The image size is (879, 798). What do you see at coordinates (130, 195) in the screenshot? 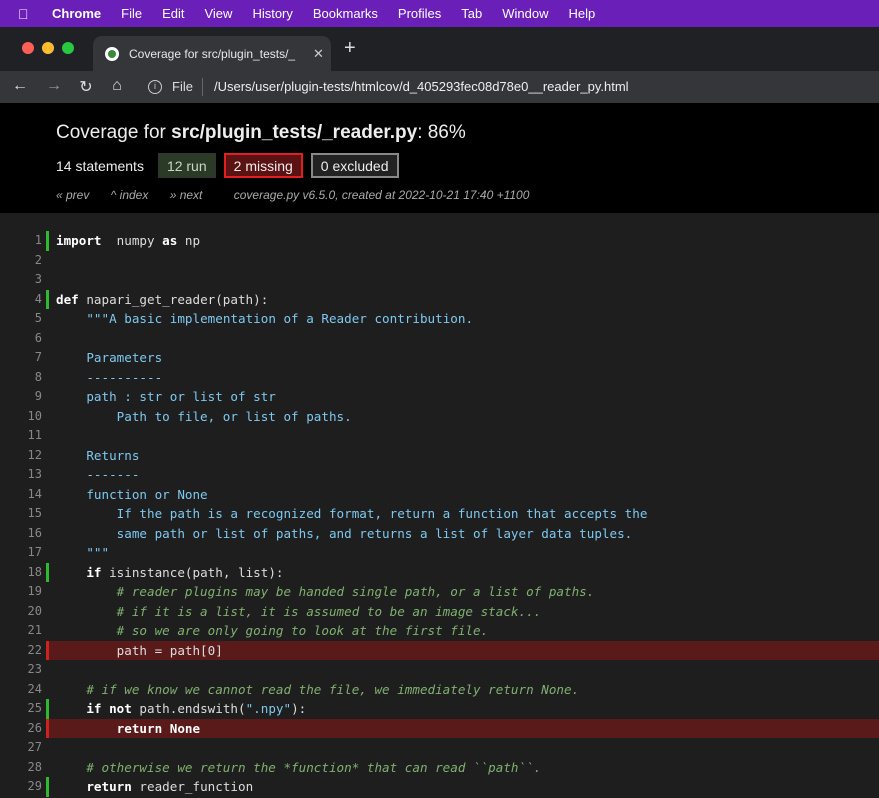
I see `index-link: ^ index` at bounding box center [130, 195].